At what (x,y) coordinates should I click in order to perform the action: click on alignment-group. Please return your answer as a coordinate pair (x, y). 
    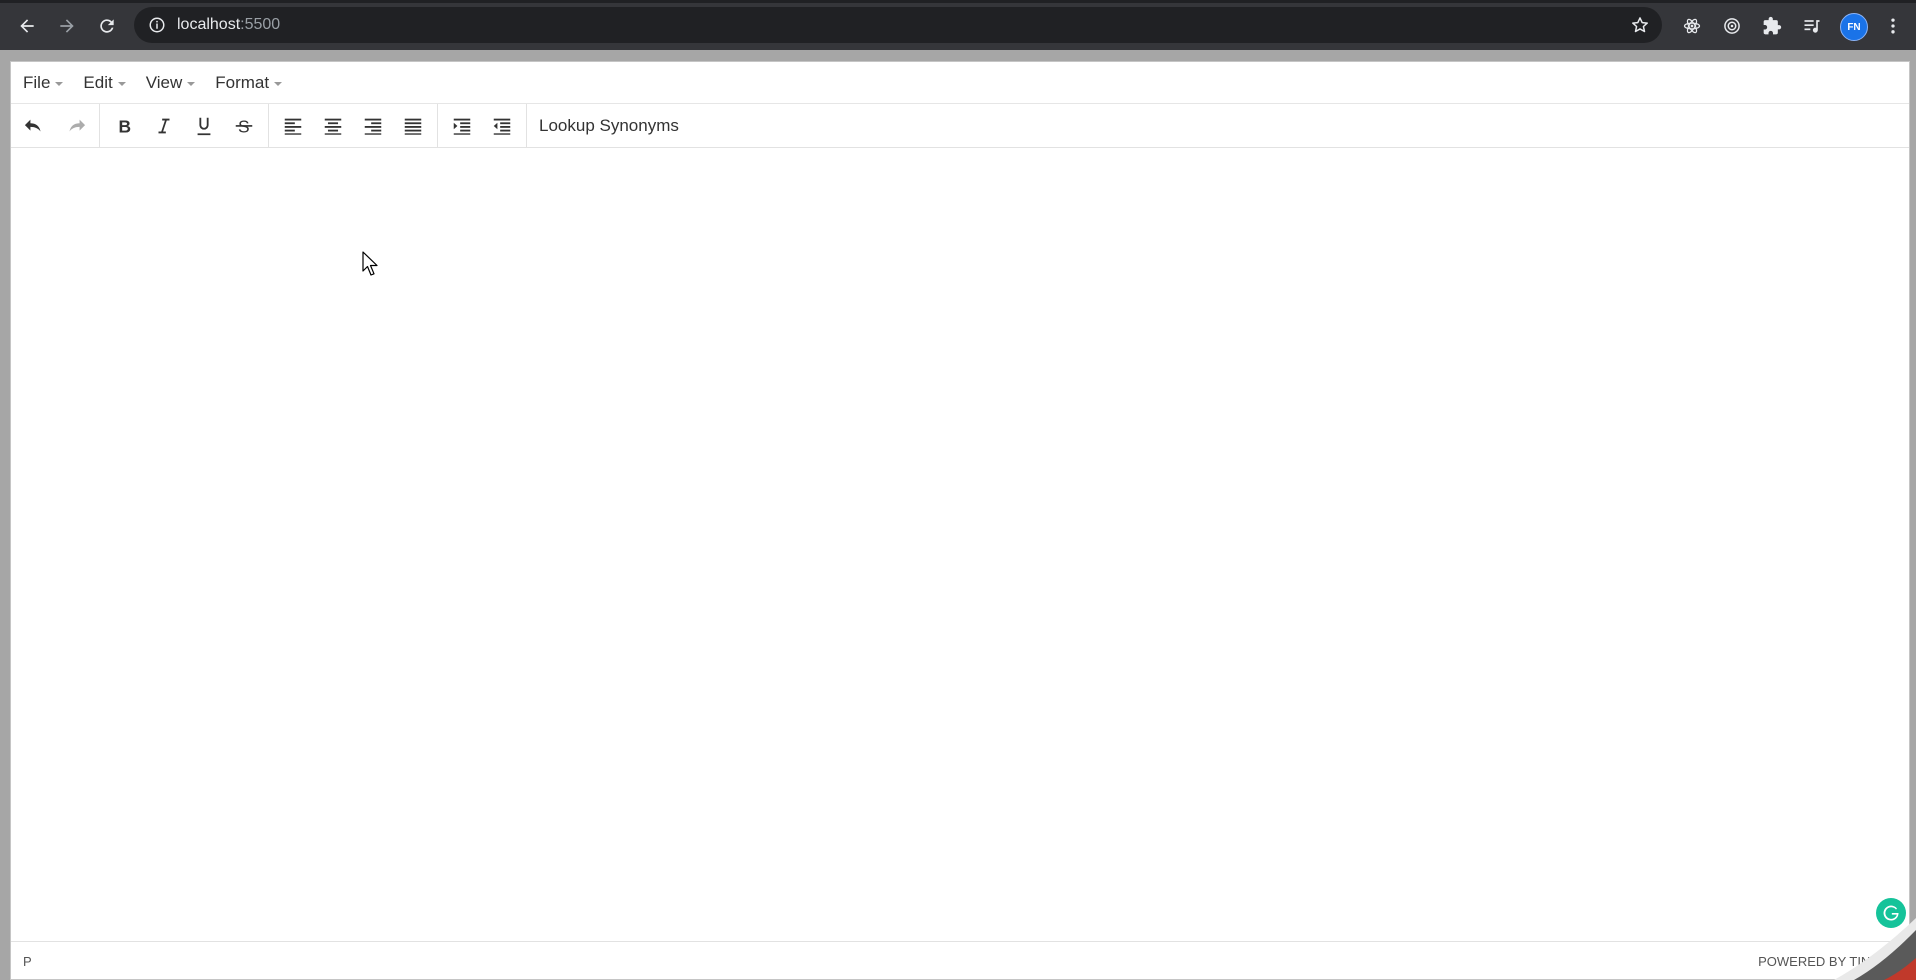
    Looking at the image, I should click on (353, 125).